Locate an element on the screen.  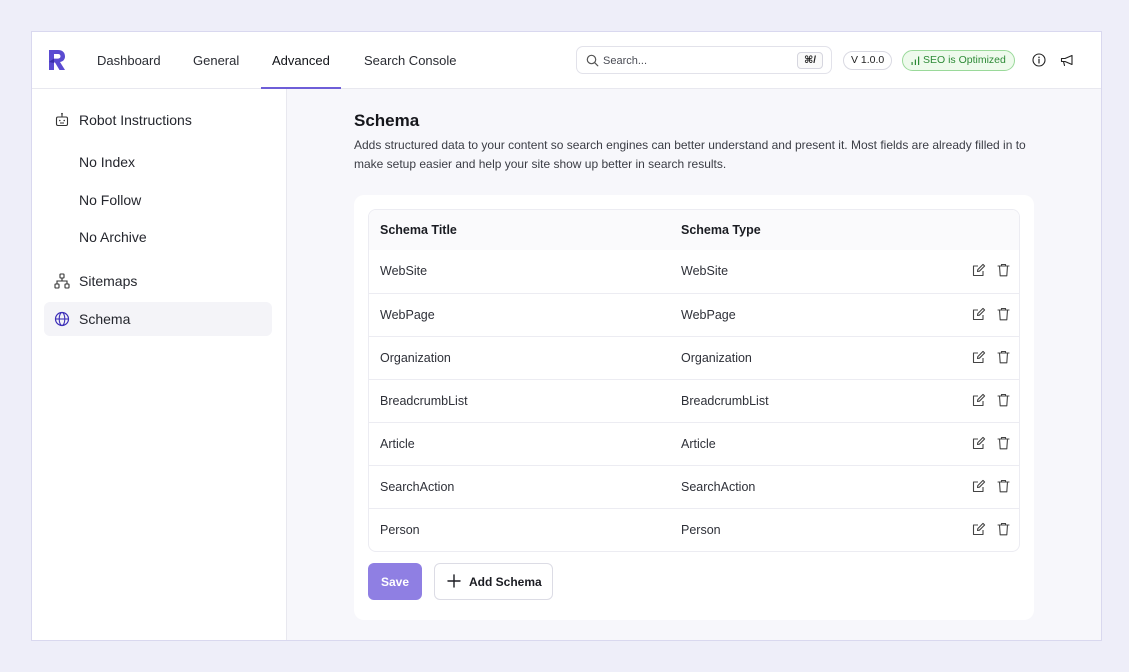
sidebar-item-label: No Archive is located at coordinates (113, 237).